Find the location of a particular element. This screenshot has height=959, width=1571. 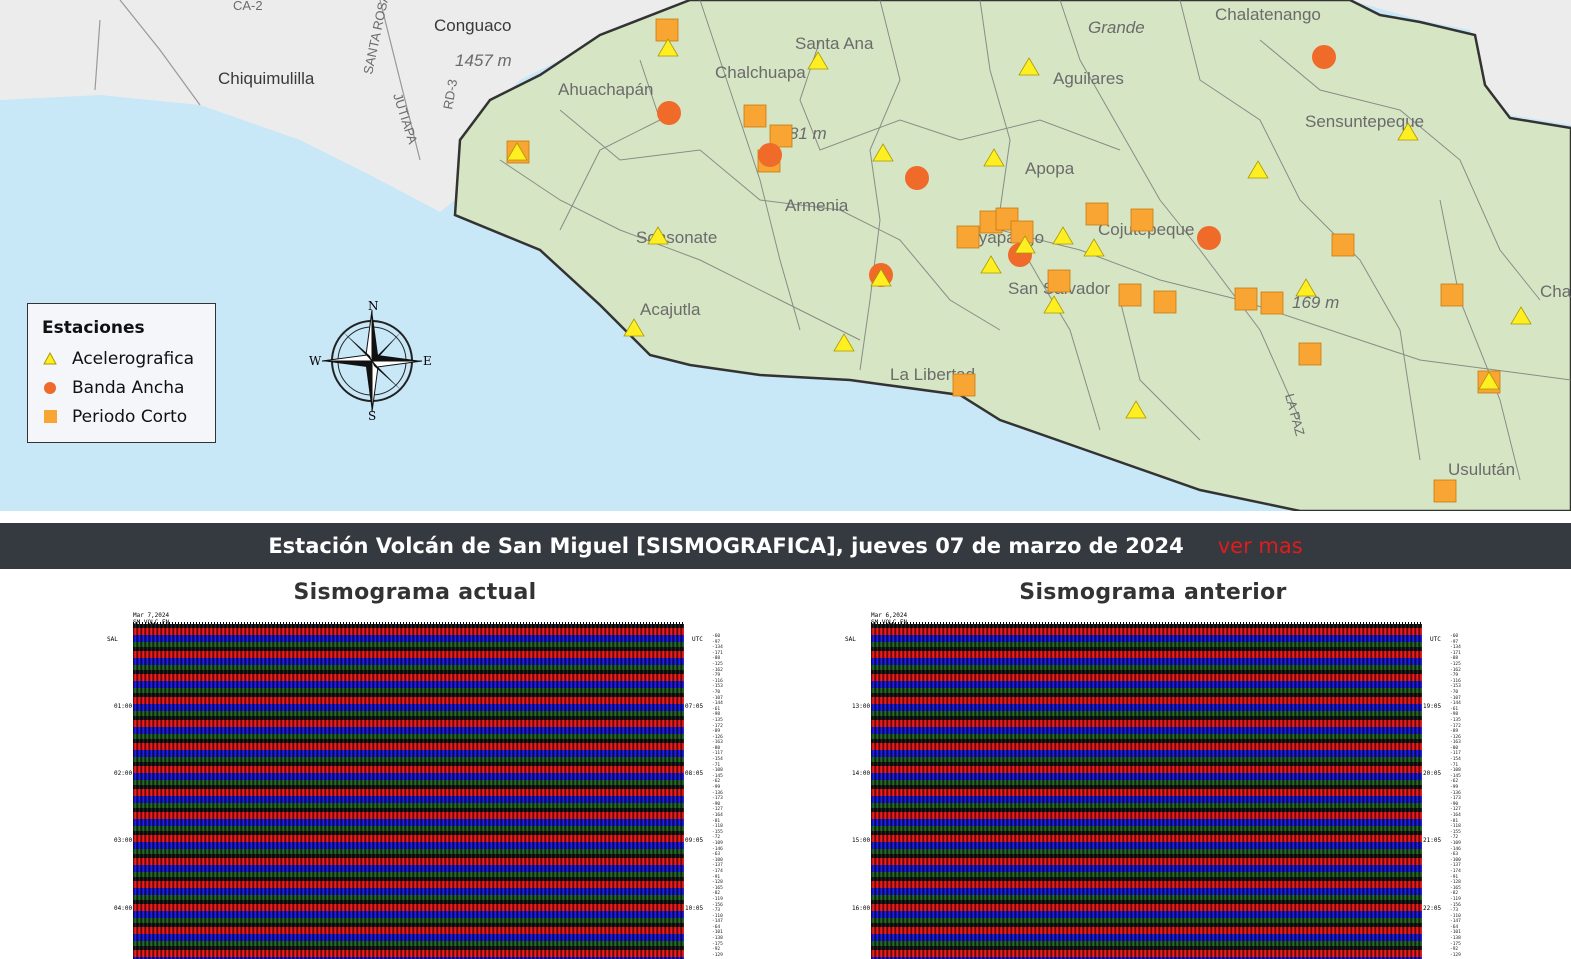

compass-w: W is located at coordinates (315, 361).